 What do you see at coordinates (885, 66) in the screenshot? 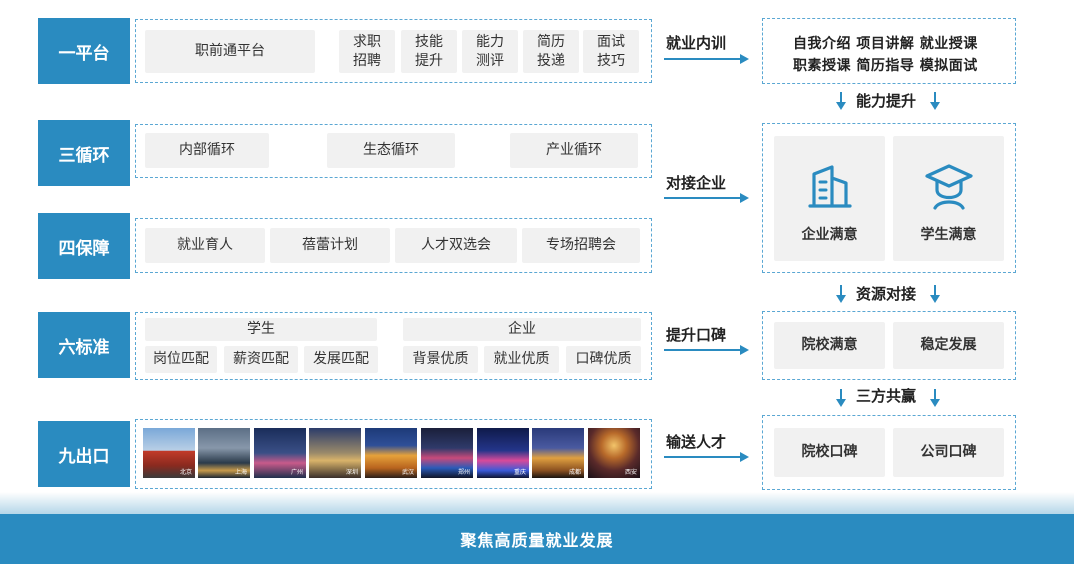
I see `training-line-2: 职素授课 简历指导 模拟面试` at bounding box center [885, 66].